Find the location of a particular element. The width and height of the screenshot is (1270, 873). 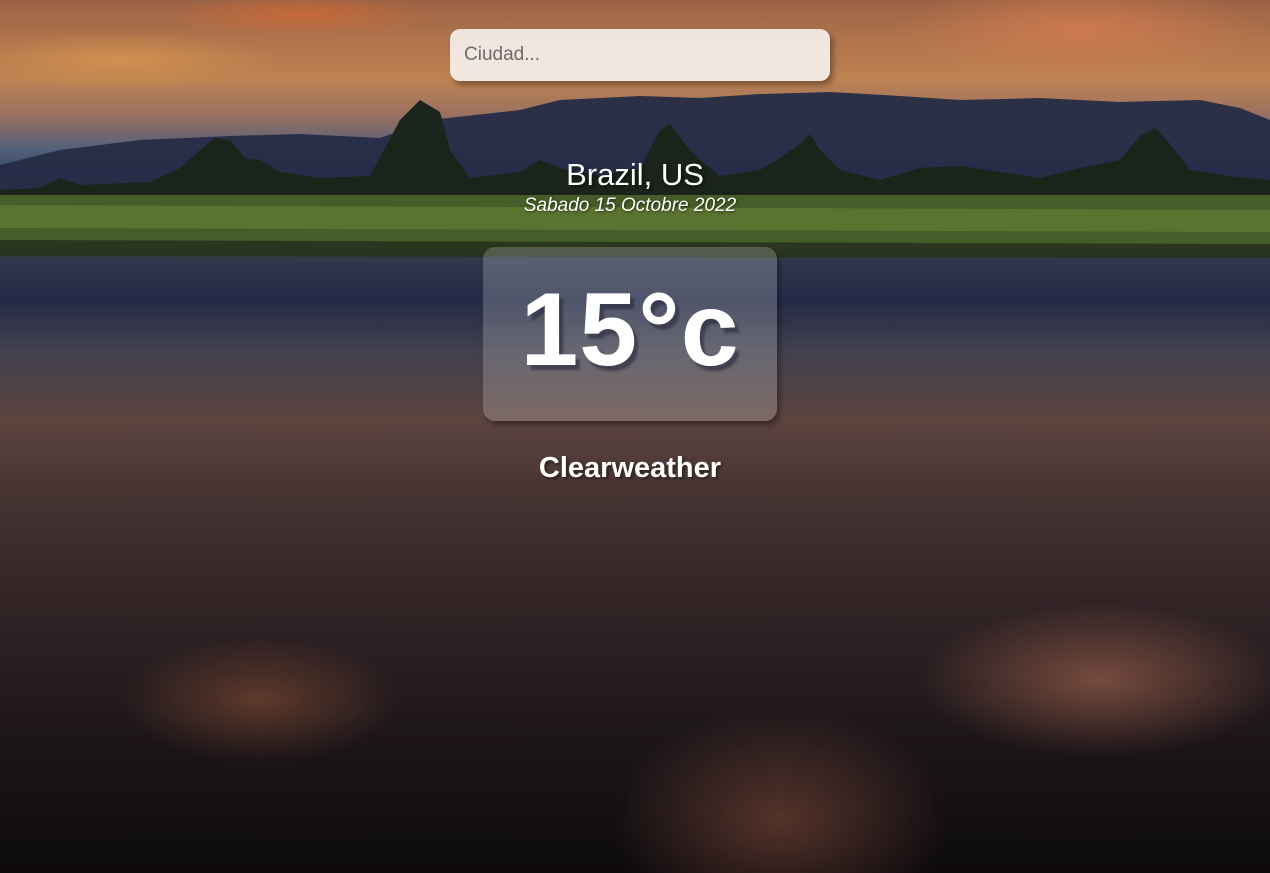

temperature-value: 15°c is located at coordinates (630, 330).